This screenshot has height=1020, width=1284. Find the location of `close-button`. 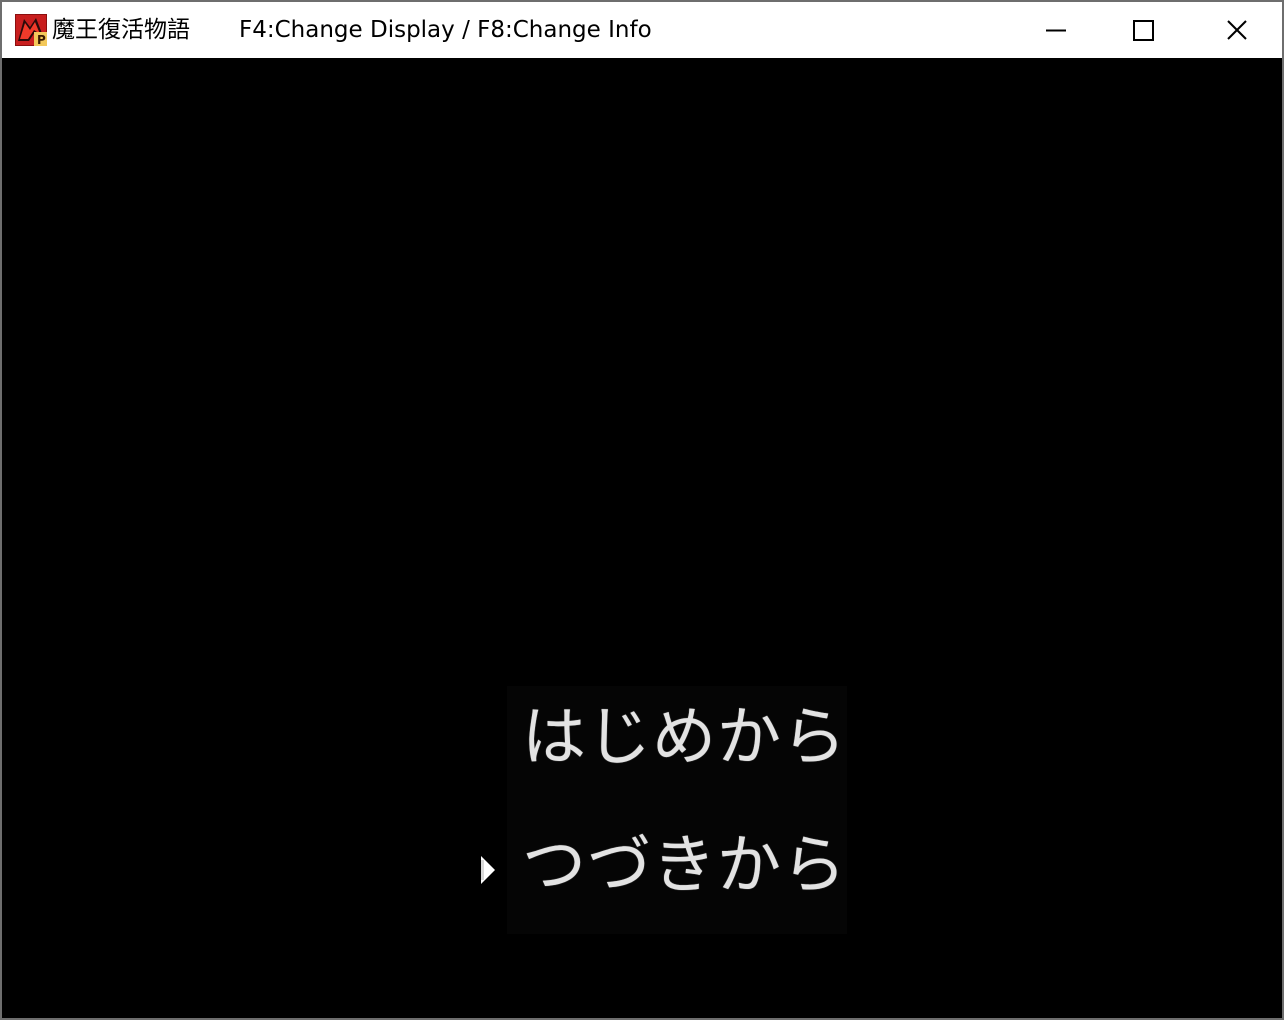

close-button is located at coordinates (1236, 30).